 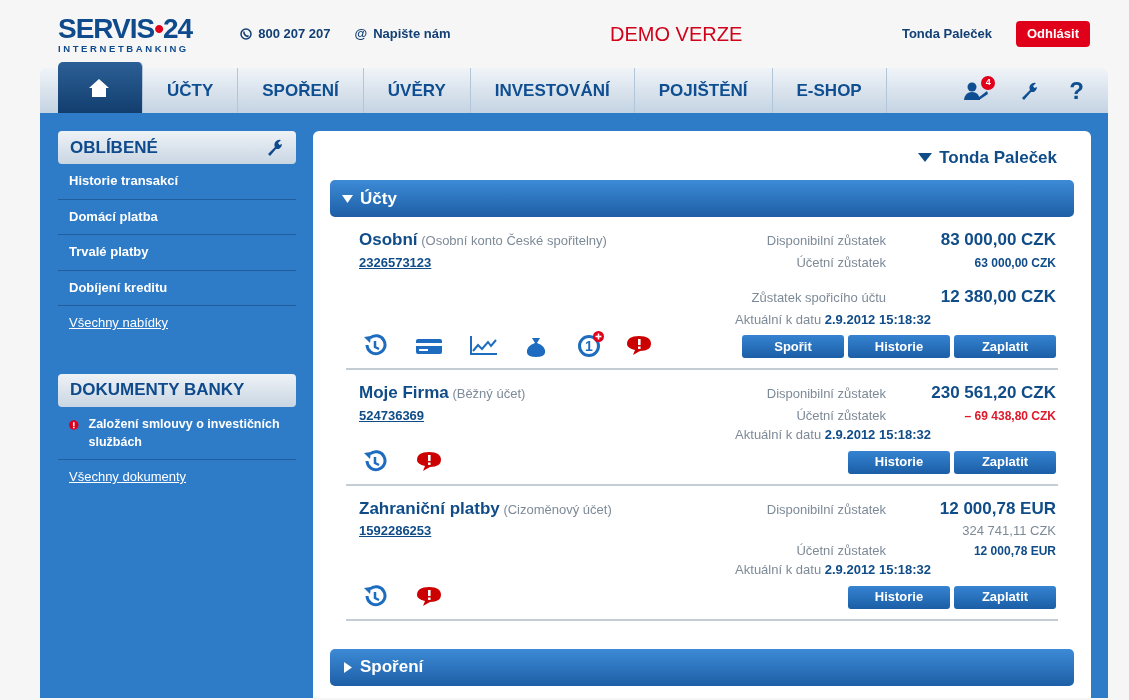 What do you see at coordinates (125, 34) in the screenshot?
I see `logo: SERVIS•24 INTERNETBANKING` at bounding box center [125, 34].